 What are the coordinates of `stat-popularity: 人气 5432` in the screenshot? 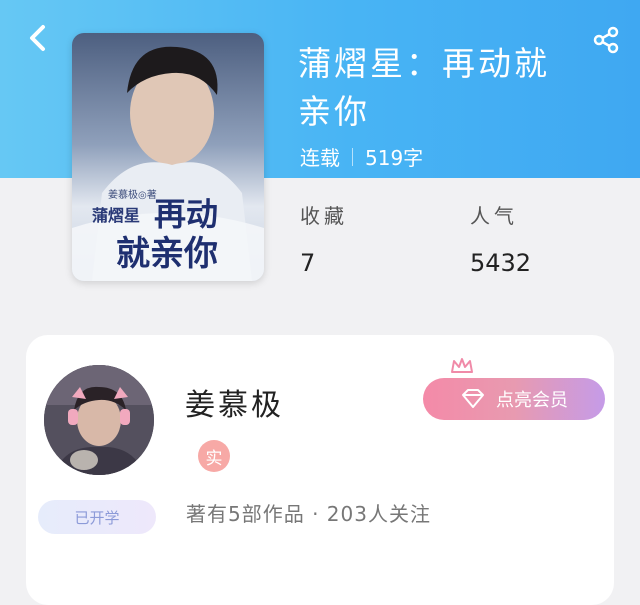 It's located at (500, 238).